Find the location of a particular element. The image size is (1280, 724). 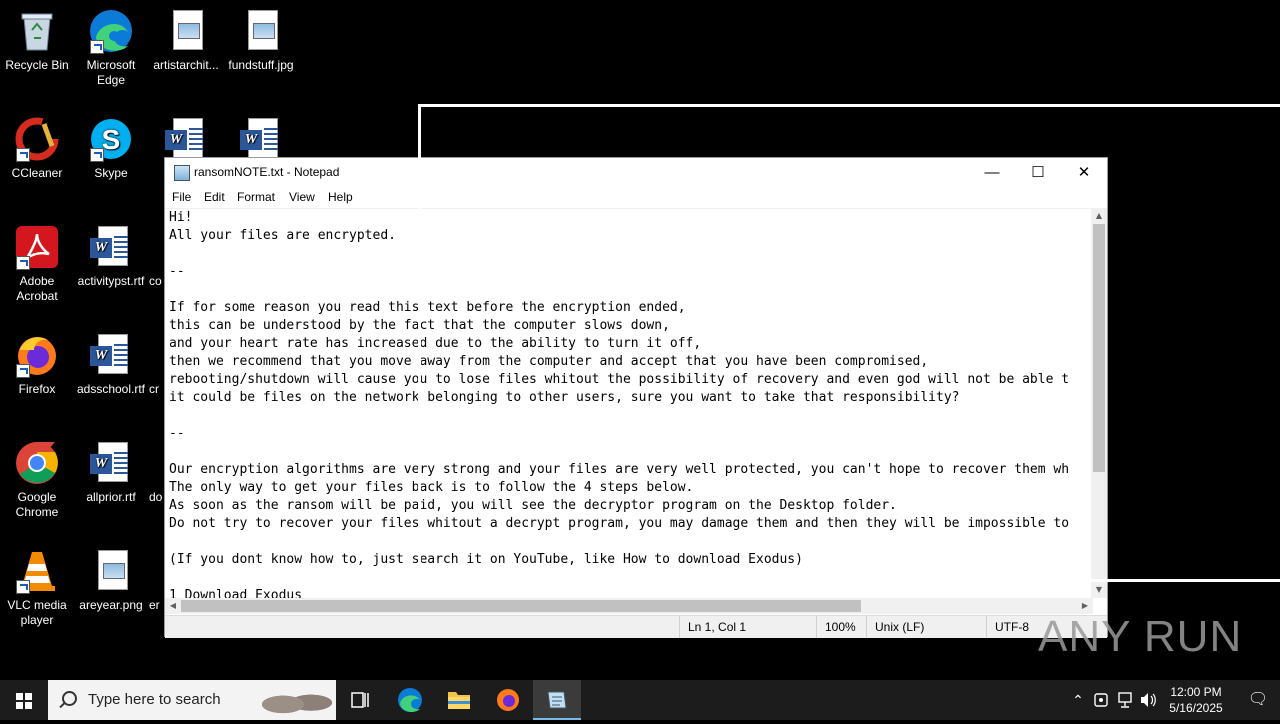

start-button is located at coordinates (24, 700).